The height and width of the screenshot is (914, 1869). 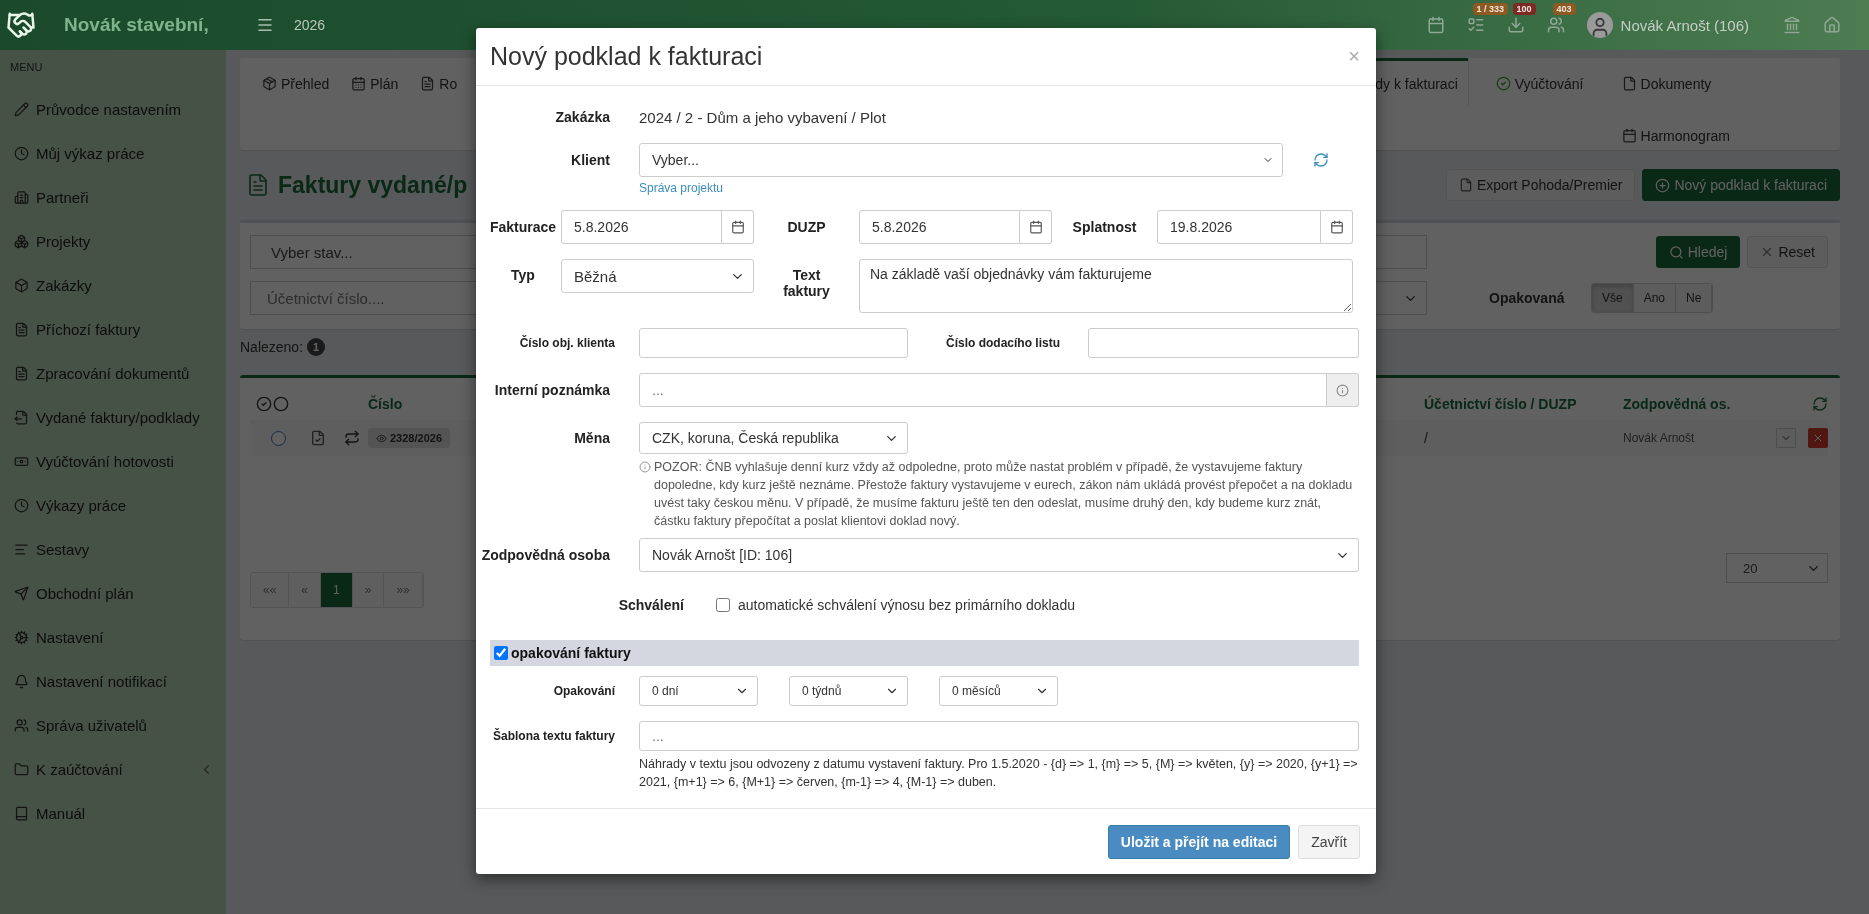 What do you see at coordinates (1223, 343) in the screenshot?
I see `delivery-note-field` at bounding box center [1223, 343].